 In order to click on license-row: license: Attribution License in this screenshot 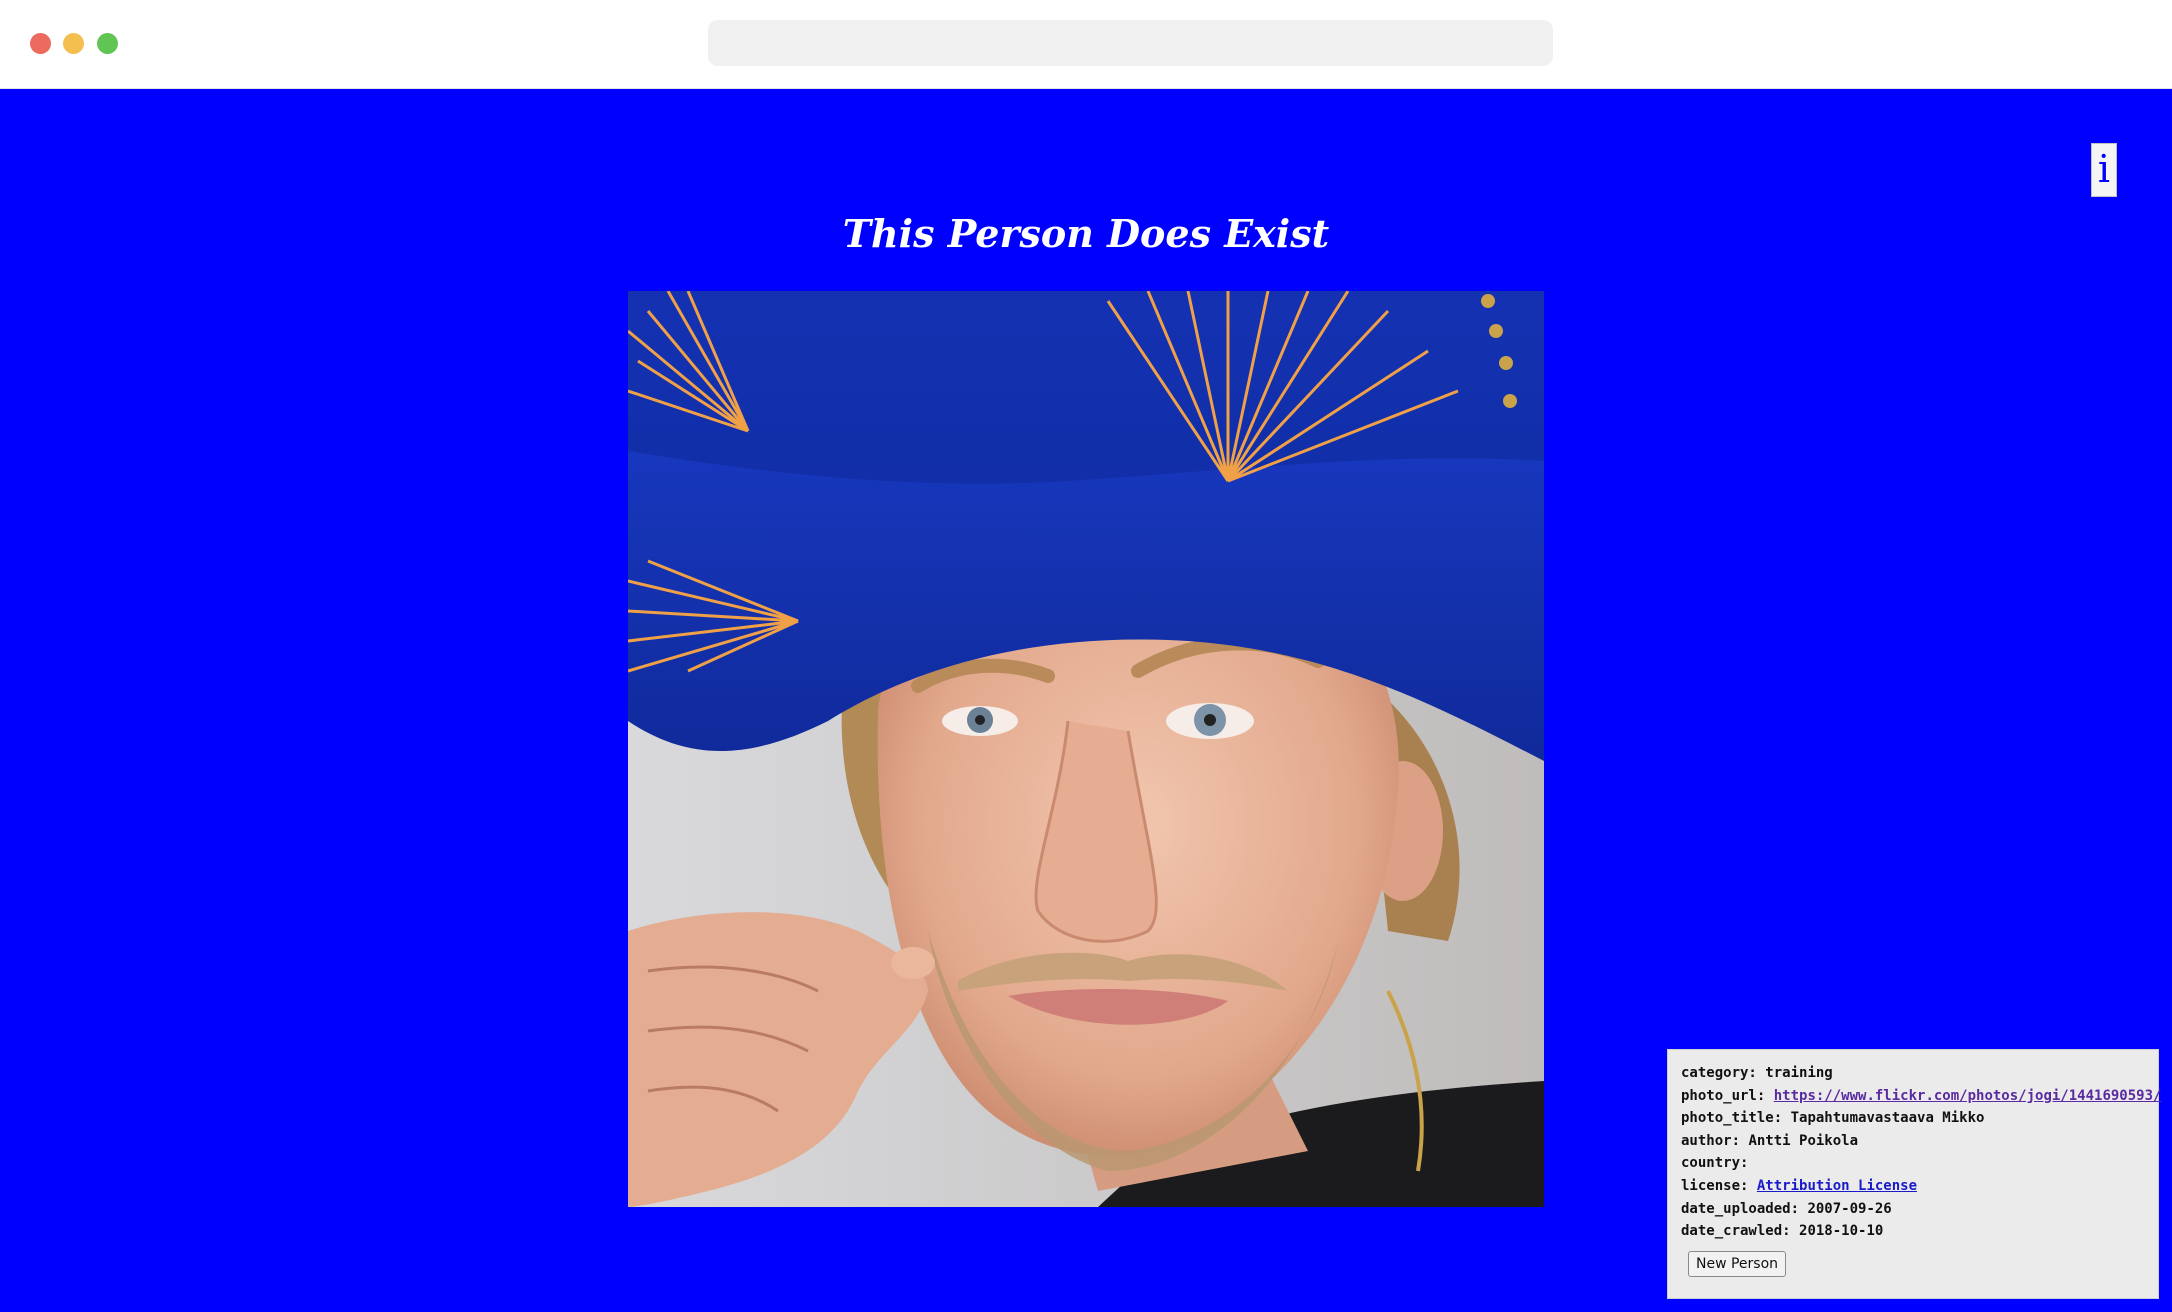, I will do `click(1919, 1186)`.